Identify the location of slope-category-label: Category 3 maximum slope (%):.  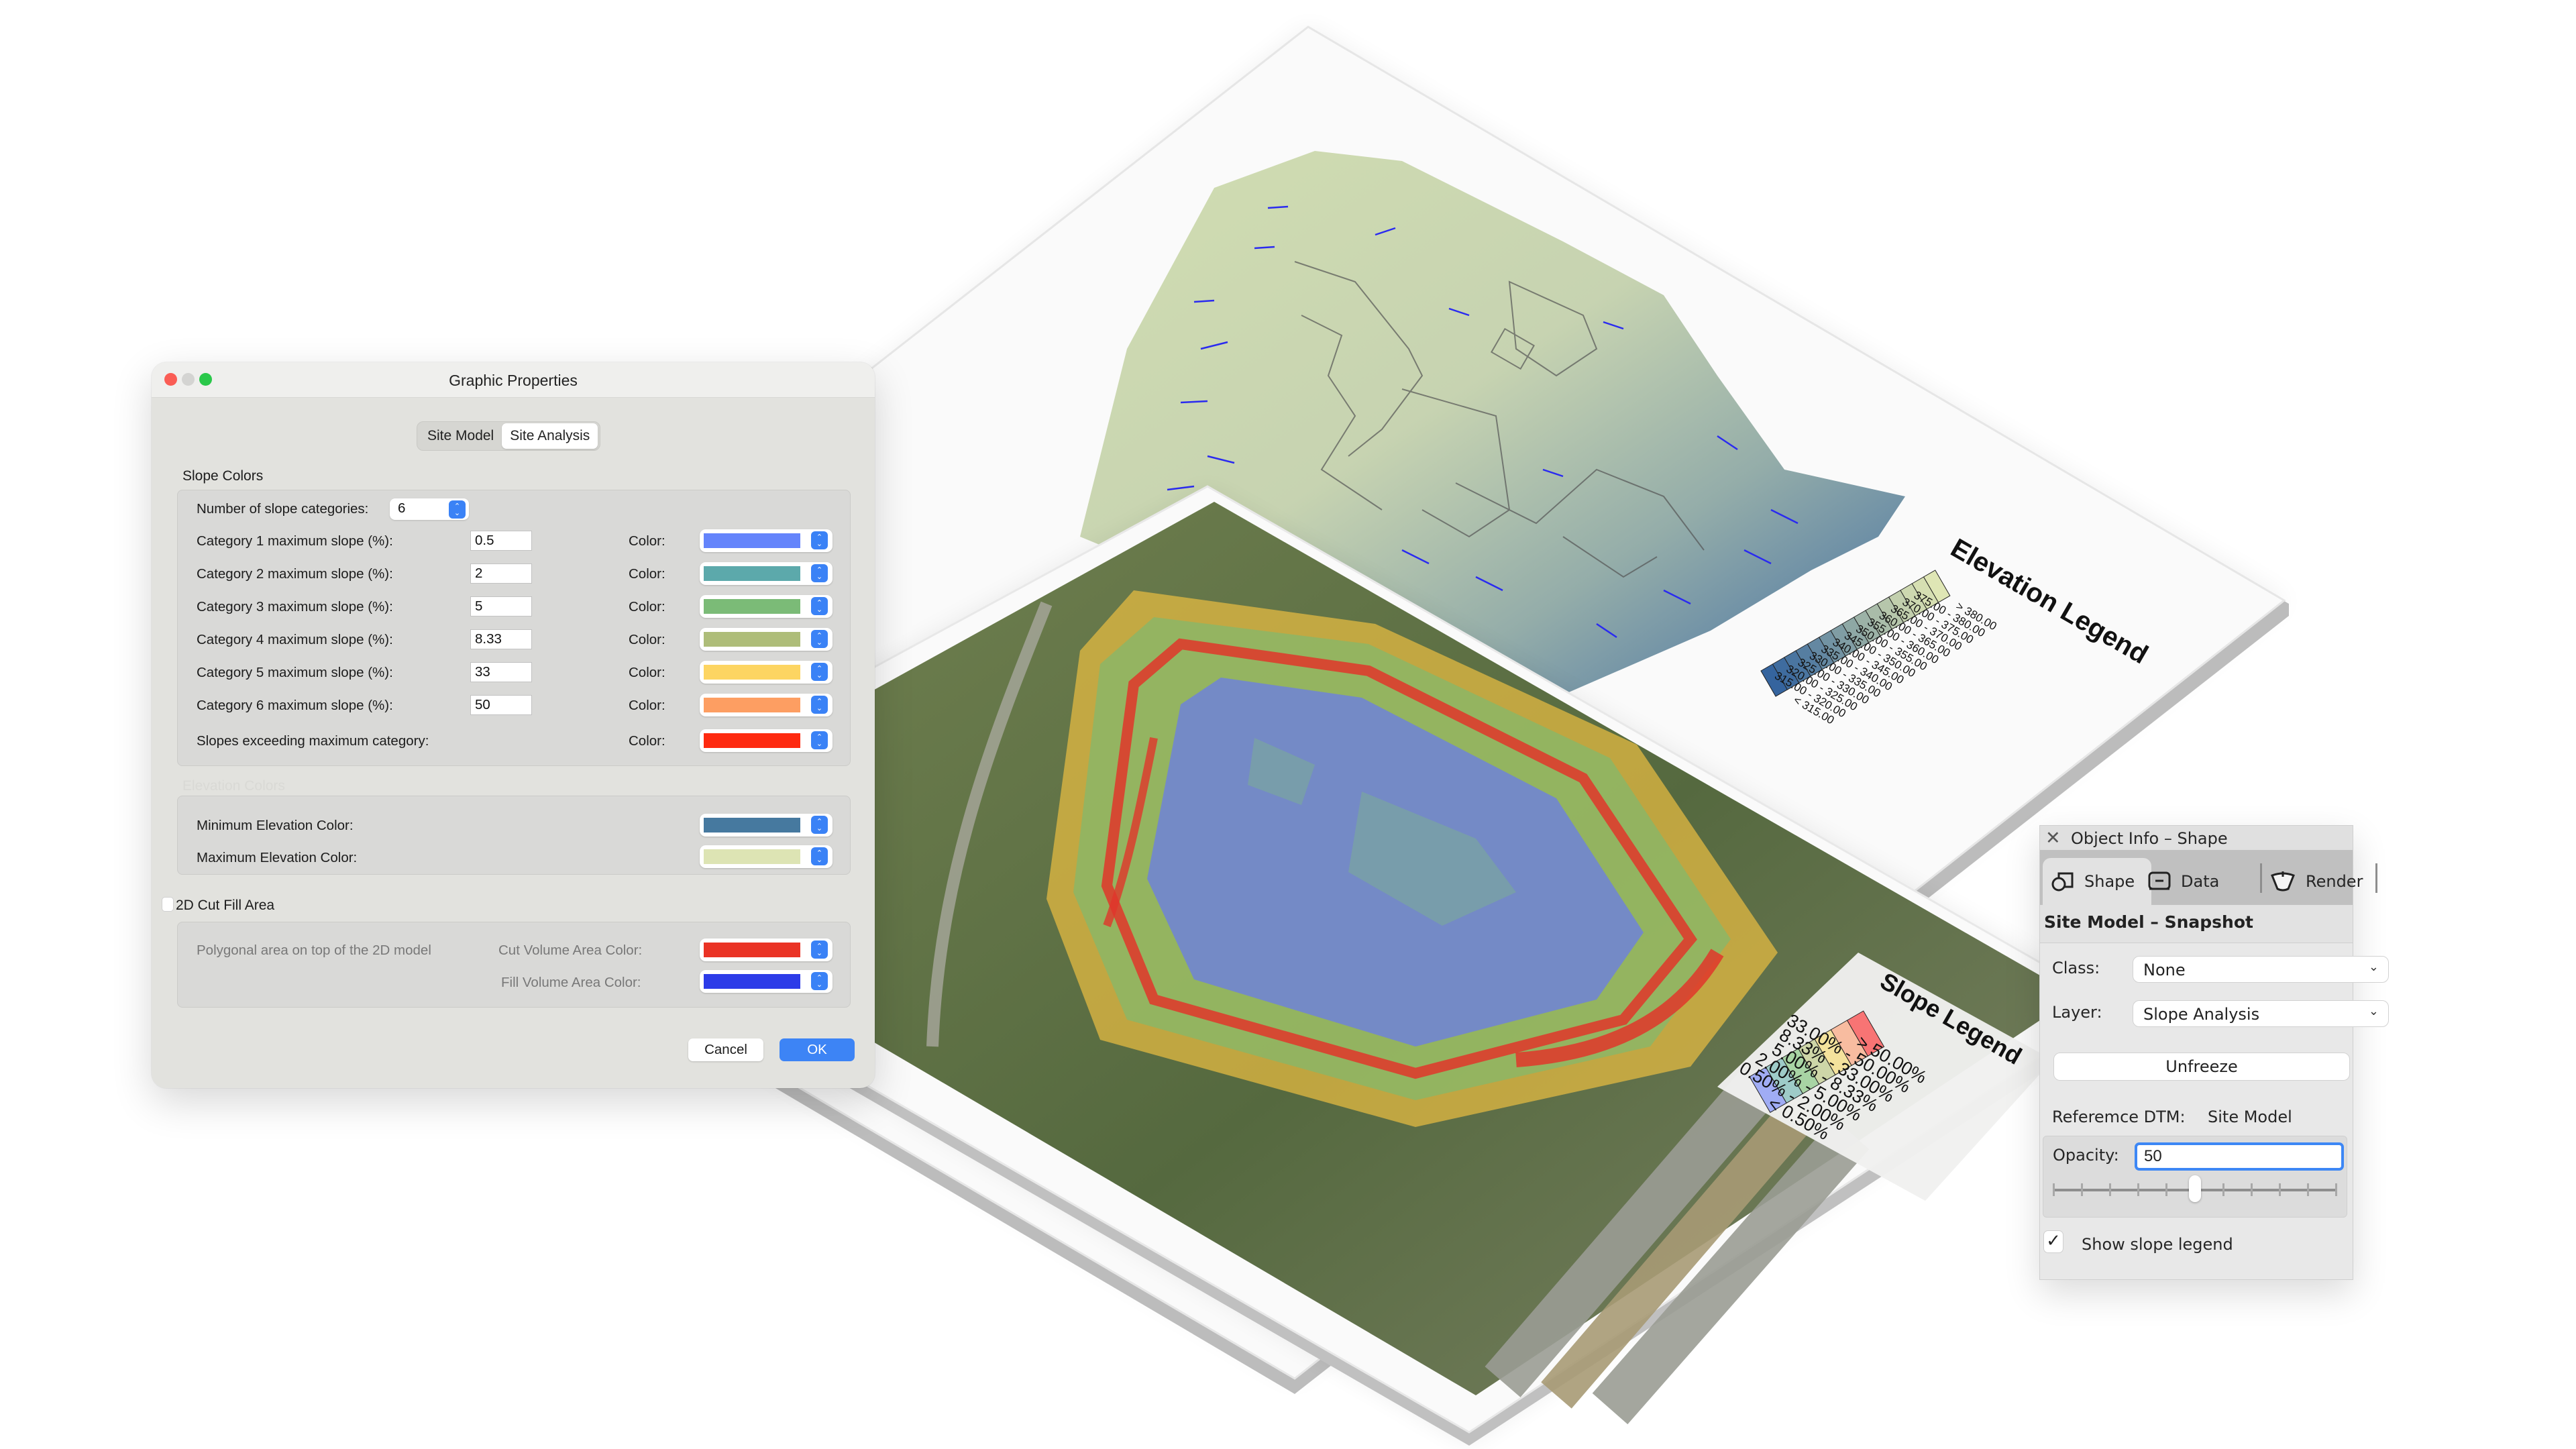
(295, 606).